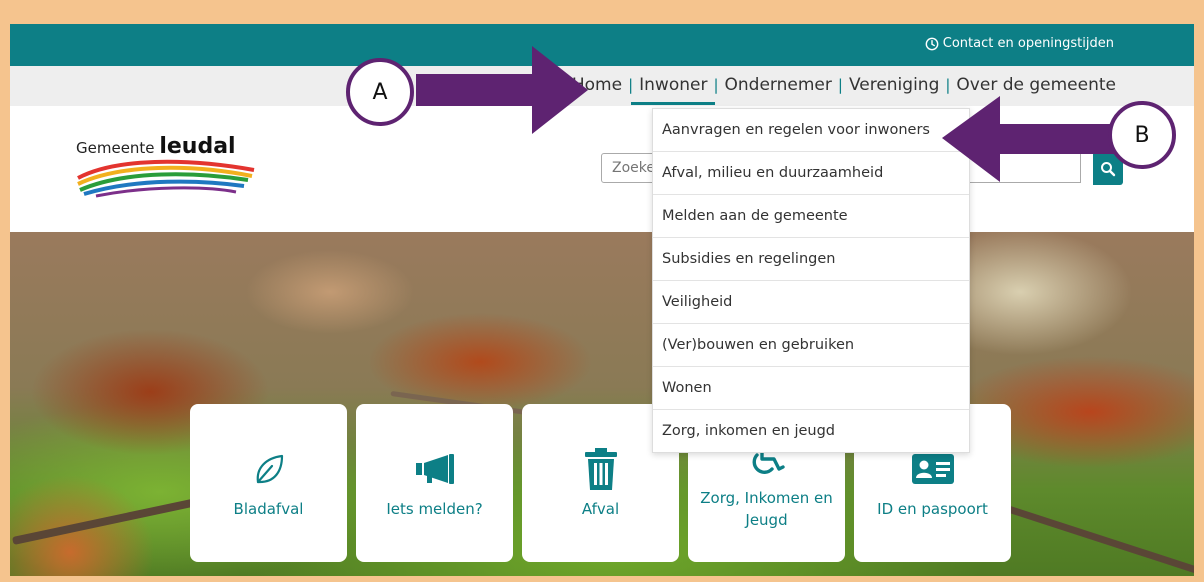 The height and width of the screenshot is (582, 1204). I want to click on dropdown-item: Veiligheid, so click(811, 302).